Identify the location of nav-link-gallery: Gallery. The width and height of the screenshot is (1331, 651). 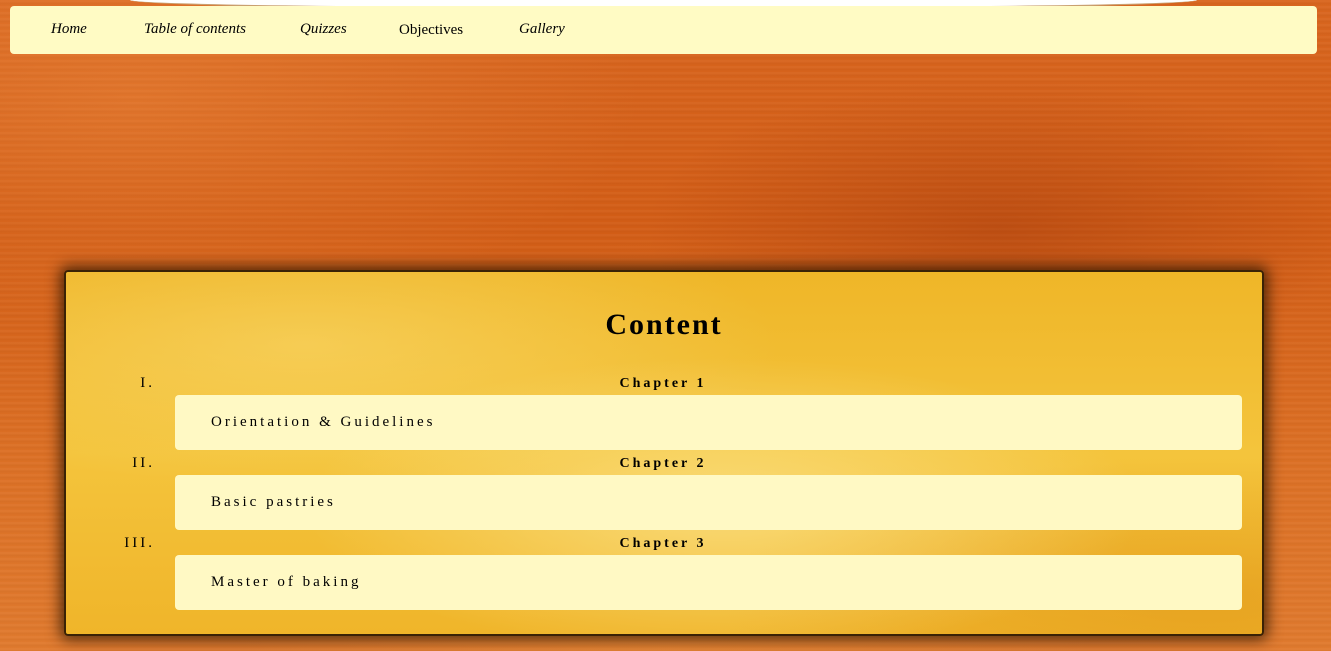
(542, 29).